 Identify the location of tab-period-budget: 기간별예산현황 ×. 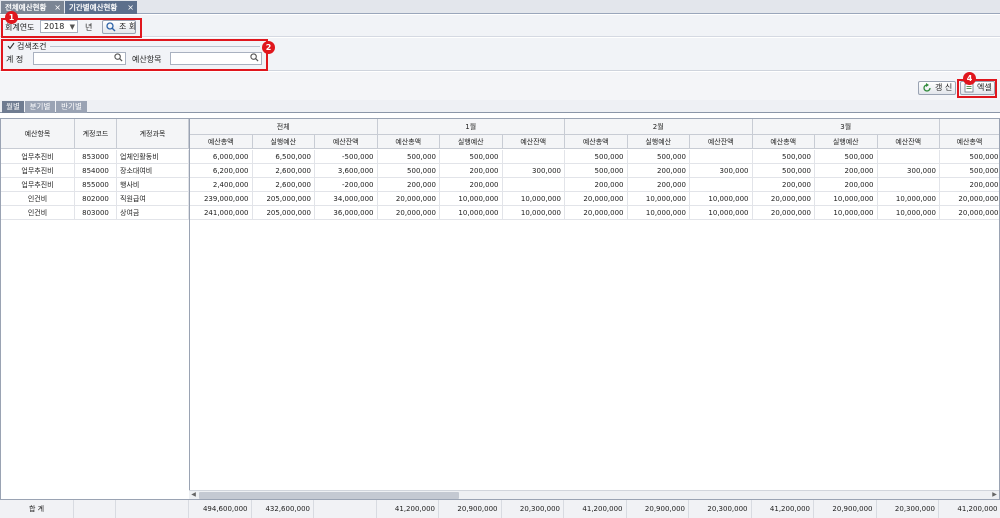
(101, 7).